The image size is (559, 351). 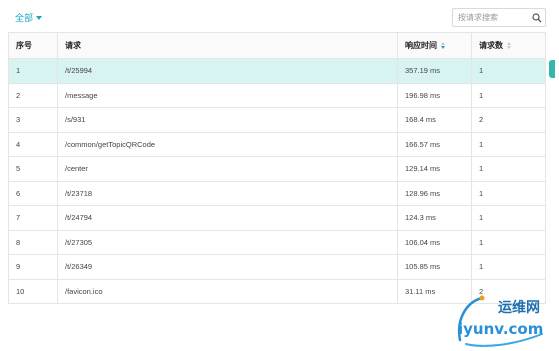 What do you see at coordinates (279, 16) in the screenshot?
I see `toolbar: 全部` at bounding box center [279, 16].